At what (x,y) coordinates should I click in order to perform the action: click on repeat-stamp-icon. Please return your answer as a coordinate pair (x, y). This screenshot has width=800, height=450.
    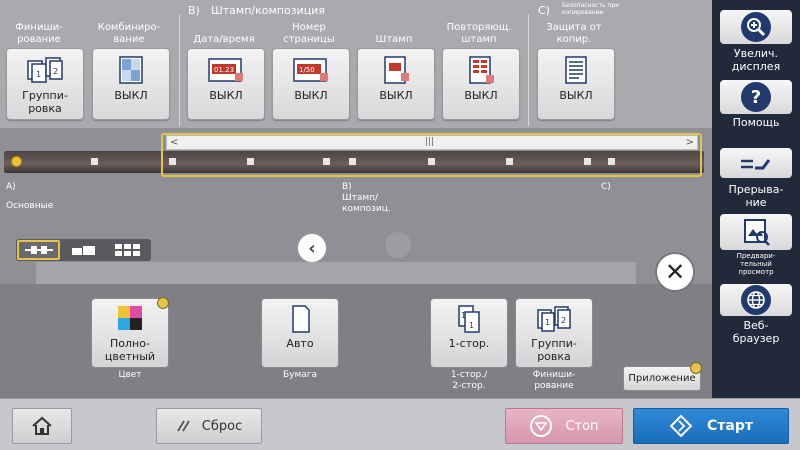
    Looking at the image, I should click on (481, 70).